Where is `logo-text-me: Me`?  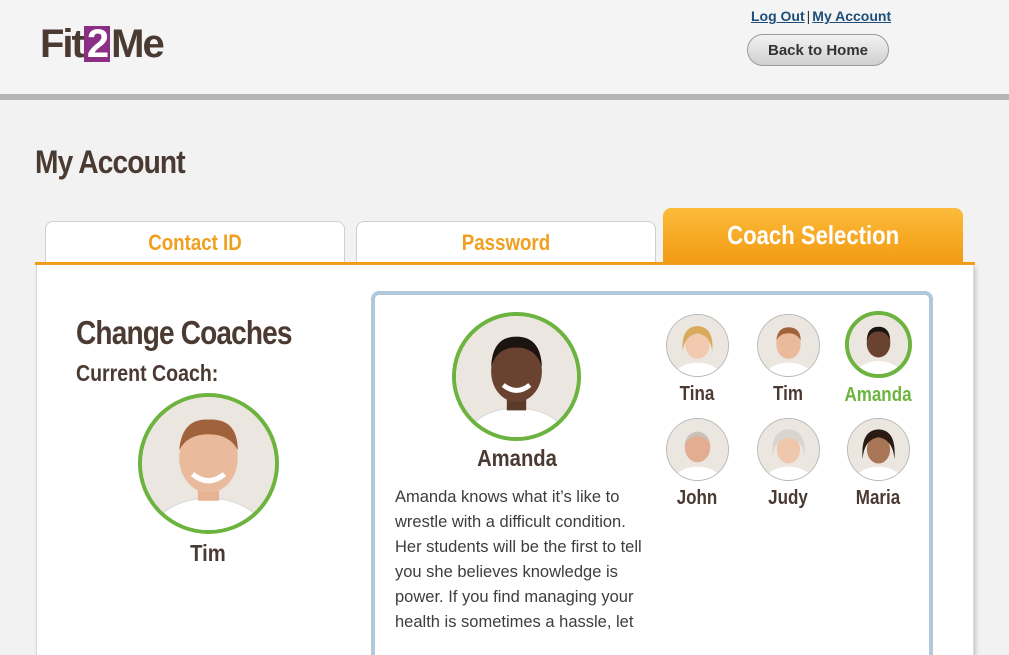
logo-text-me: Me is located at coordinates (138, 44).